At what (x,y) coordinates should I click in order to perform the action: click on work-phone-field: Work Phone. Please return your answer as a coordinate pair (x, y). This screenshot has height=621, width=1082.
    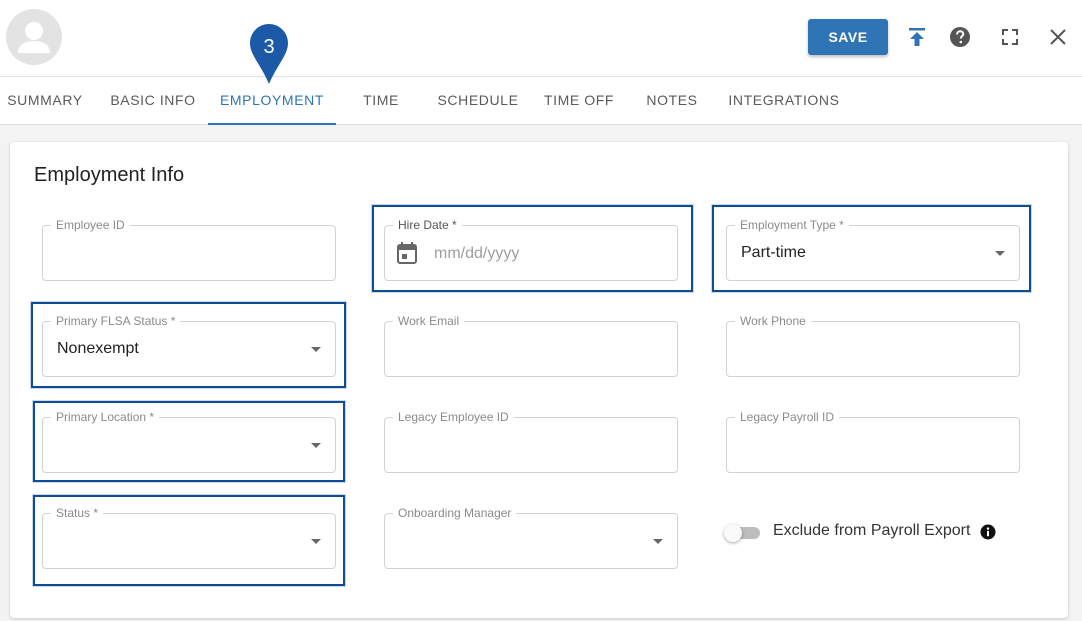
    Looking at the image, I should click on (873, 345).